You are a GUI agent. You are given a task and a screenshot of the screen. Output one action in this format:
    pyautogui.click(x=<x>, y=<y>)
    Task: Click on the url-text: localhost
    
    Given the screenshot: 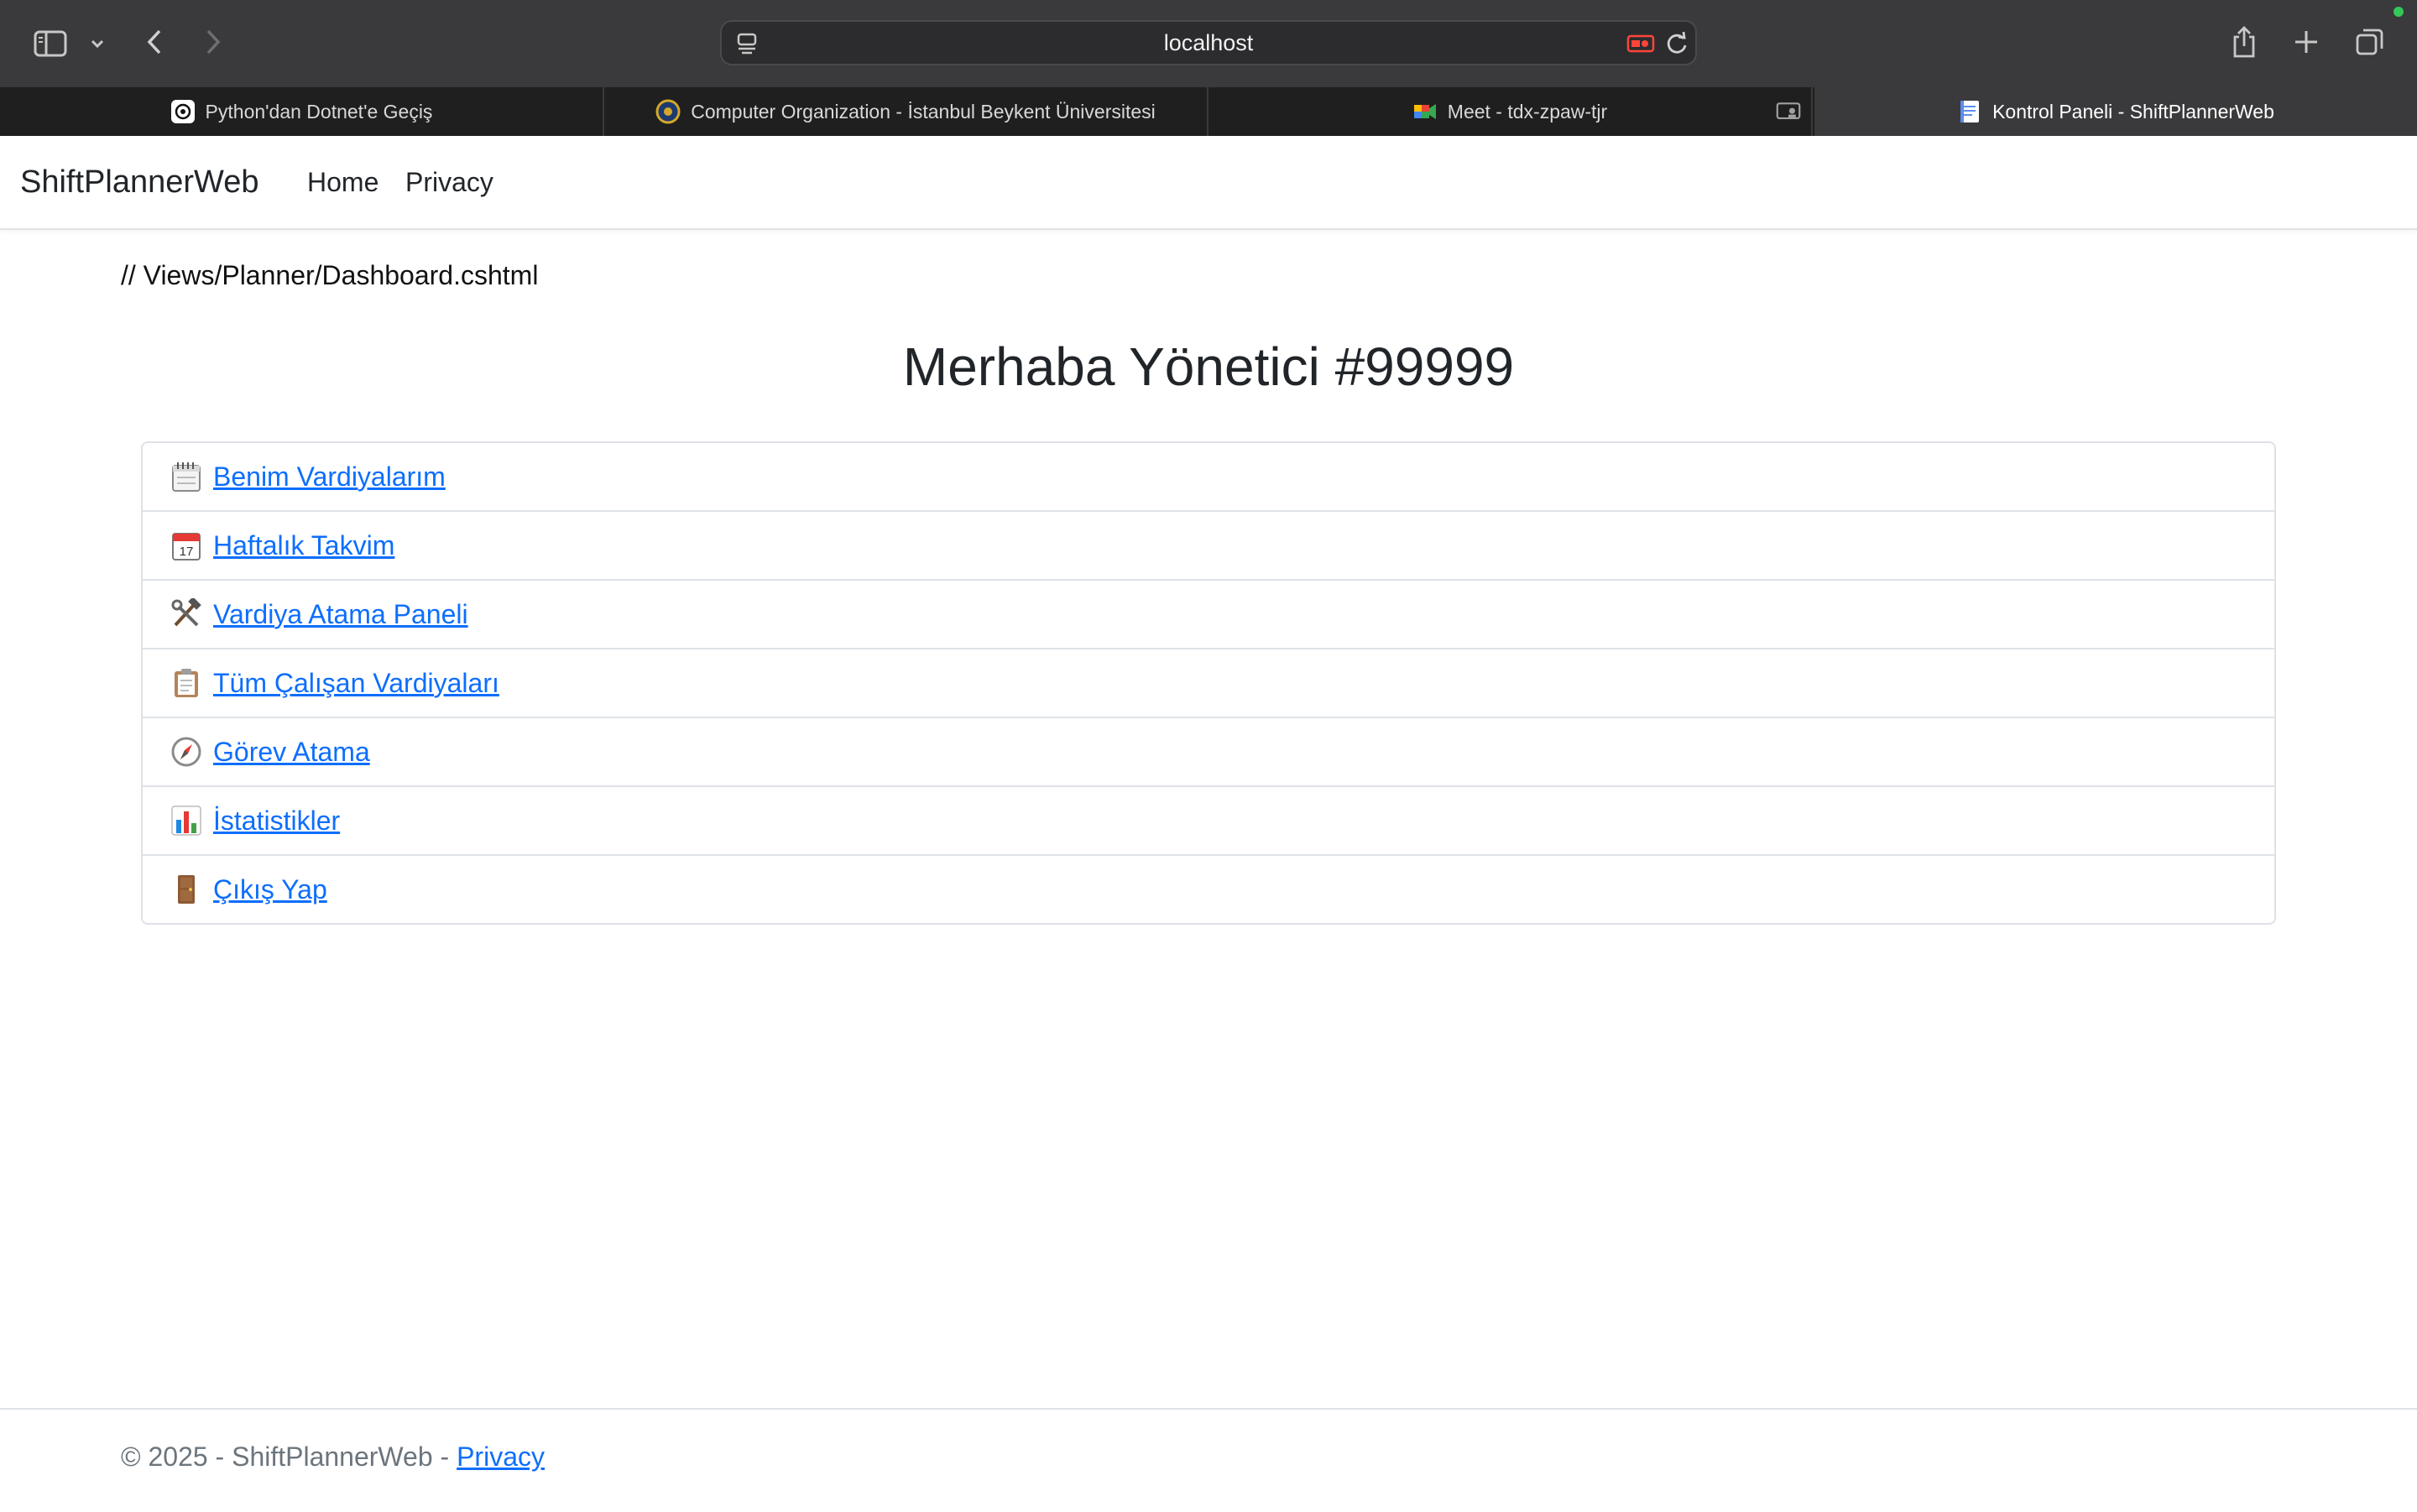 What is the action you would take?
    pyautogui.click(x=1208, y=43)
    